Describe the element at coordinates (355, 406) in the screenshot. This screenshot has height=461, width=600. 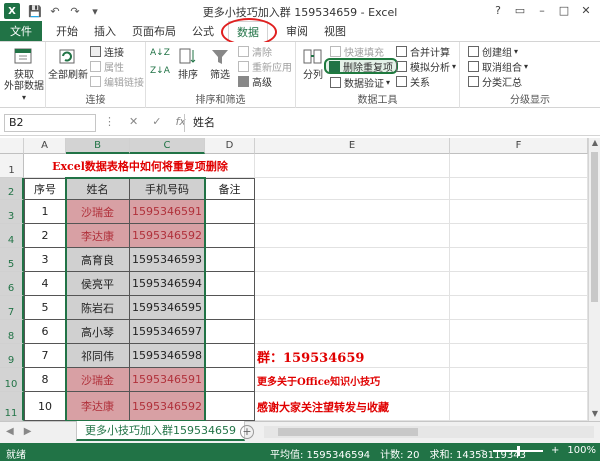
I see `note-thanks: 感谢大家关注望转发与收藏` at that location.